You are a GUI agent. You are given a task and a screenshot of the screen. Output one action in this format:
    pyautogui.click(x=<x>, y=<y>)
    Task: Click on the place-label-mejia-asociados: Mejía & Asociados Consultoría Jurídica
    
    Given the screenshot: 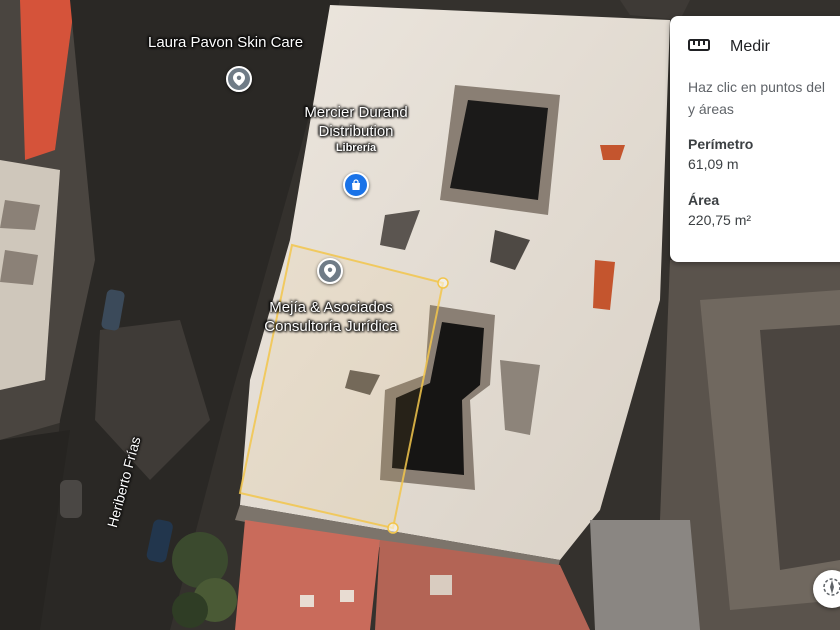 What is the action you would take?
    pyautogui.click(x=331, y=317)
    